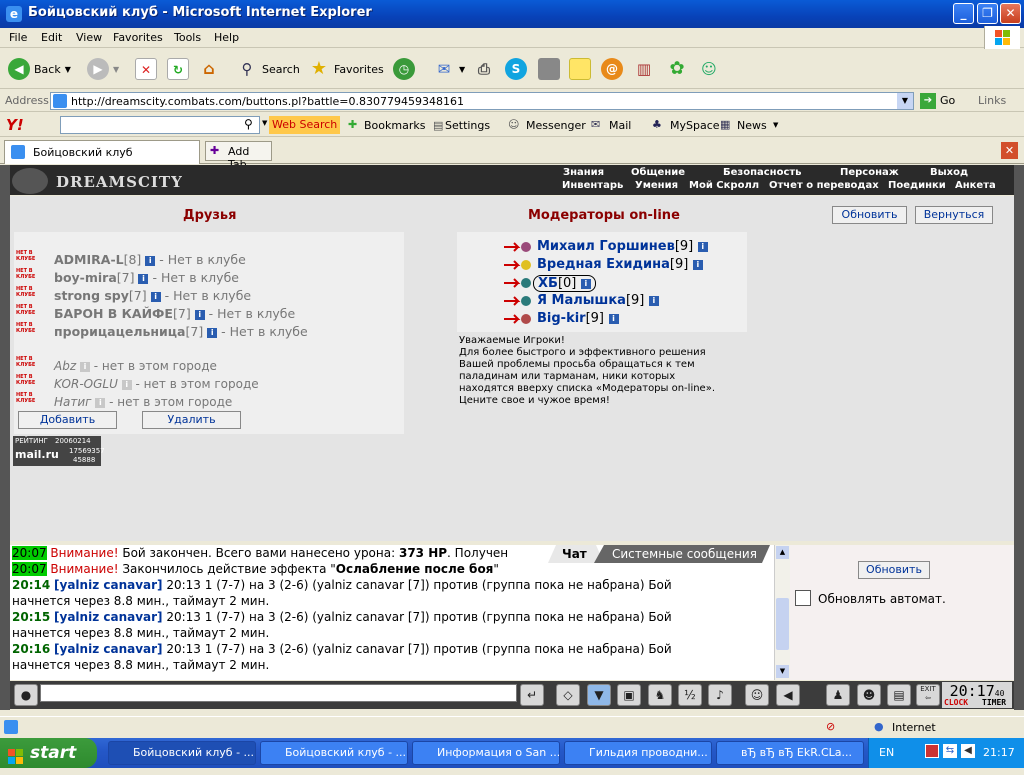  What do you see at coordinates (932, 751) in the screenshot?
I see `tray-app-icon` at bounding box center [932, 751].